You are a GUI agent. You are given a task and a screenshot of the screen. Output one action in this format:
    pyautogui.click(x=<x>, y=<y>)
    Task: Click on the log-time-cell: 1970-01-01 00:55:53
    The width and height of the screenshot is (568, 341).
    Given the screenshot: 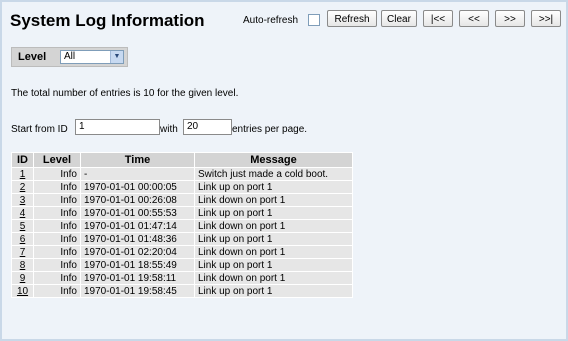 What is the action you would take?
    pyautogui.click(x=137, y=213)
    